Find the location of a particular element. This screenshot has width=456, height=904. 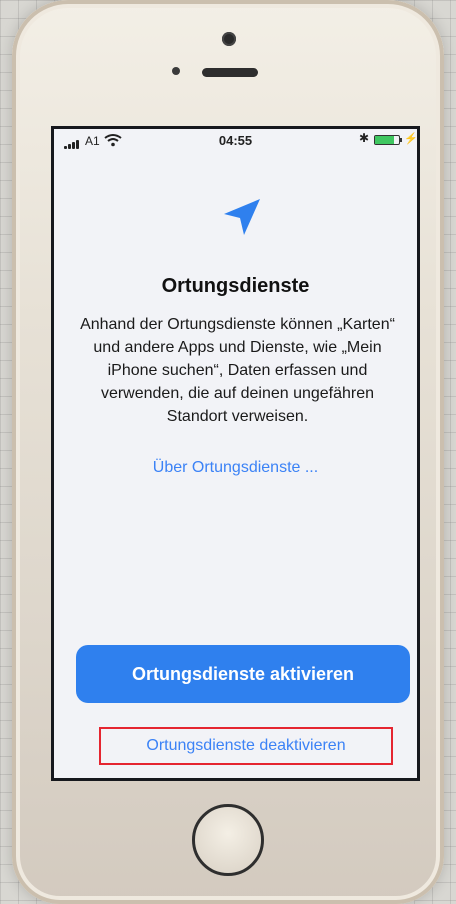

battery-icon is located at coordinates (387, 140).